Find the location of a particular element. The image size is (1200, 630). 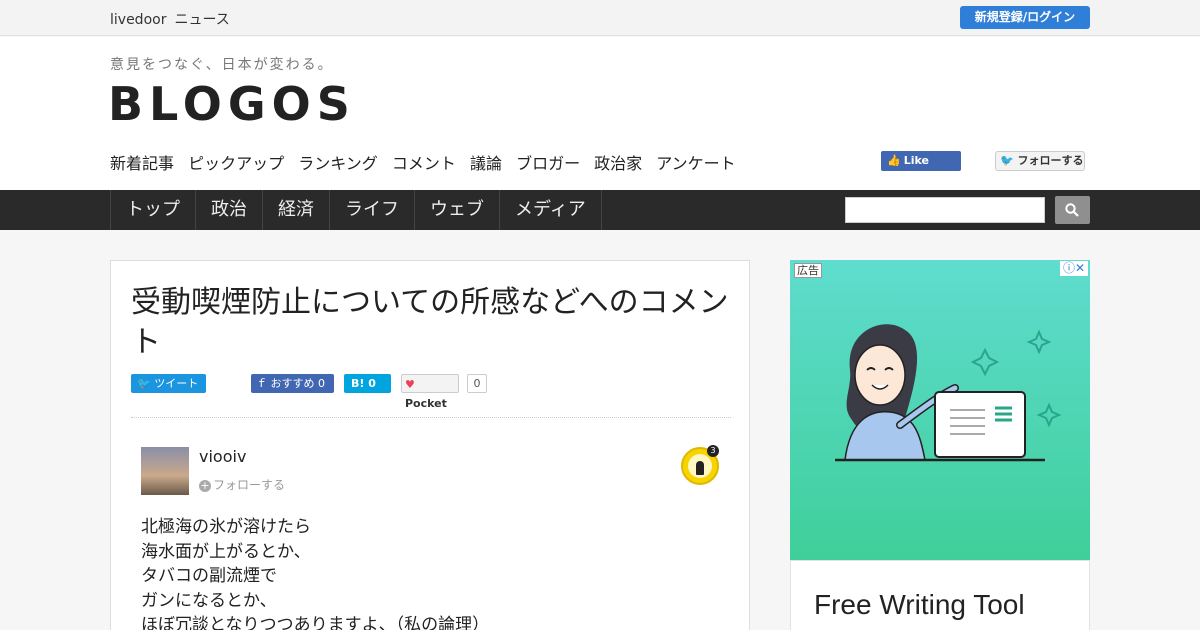

hatena-icon: B! is located at coordinates (358, 383).